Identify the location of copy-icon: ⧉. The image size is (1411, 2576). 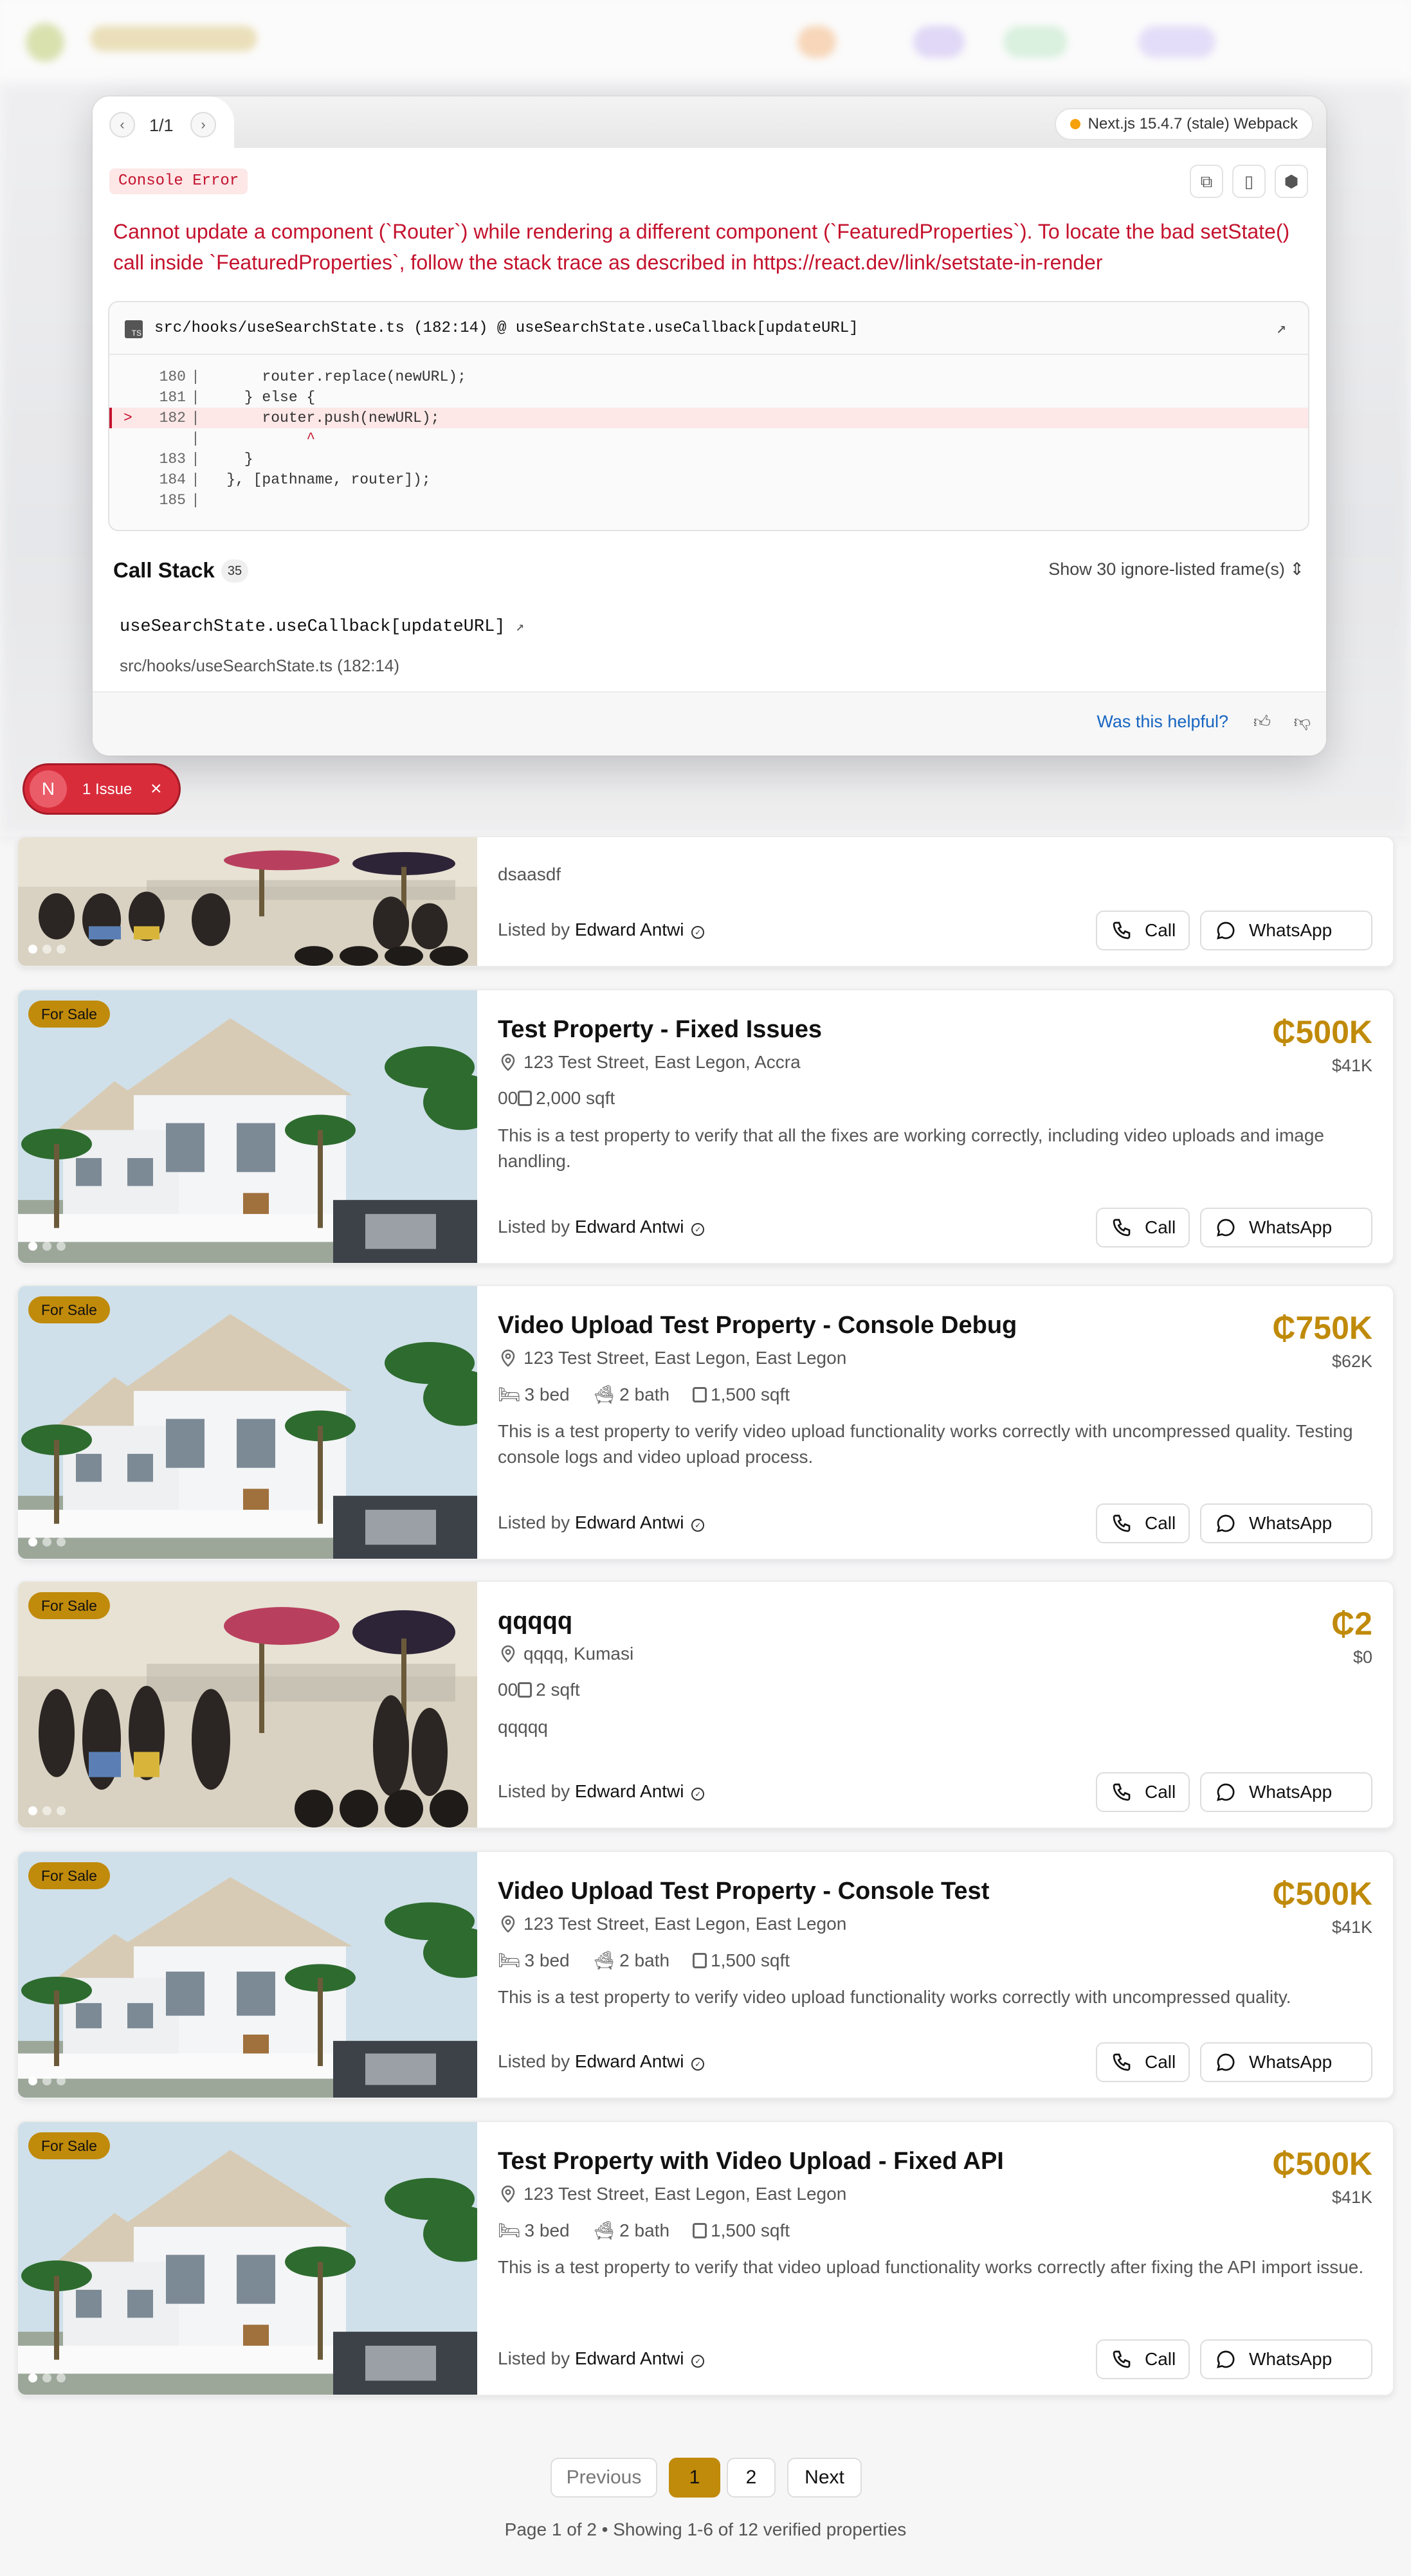
(1207, 181).